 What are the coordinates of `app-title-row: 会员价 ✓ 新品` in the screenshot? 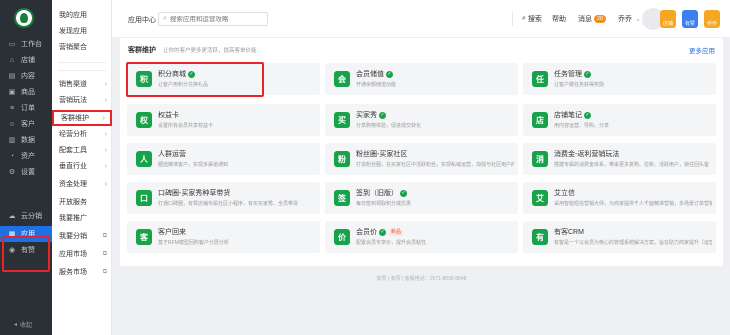 It's located at (380, 232).